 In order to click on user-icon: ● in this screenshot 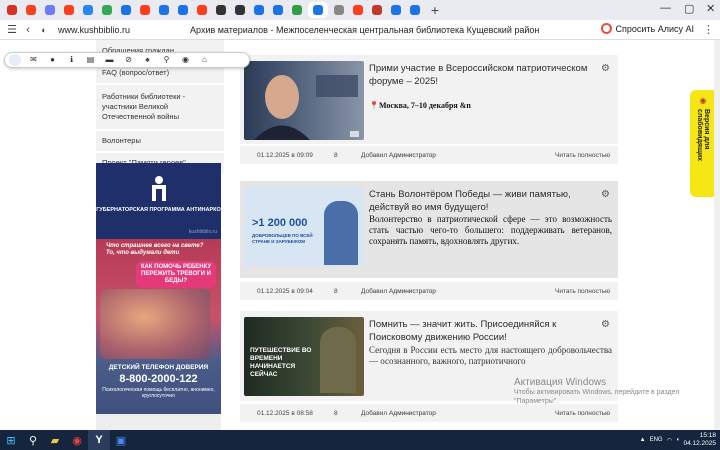, I will do `click(52, 60)`.